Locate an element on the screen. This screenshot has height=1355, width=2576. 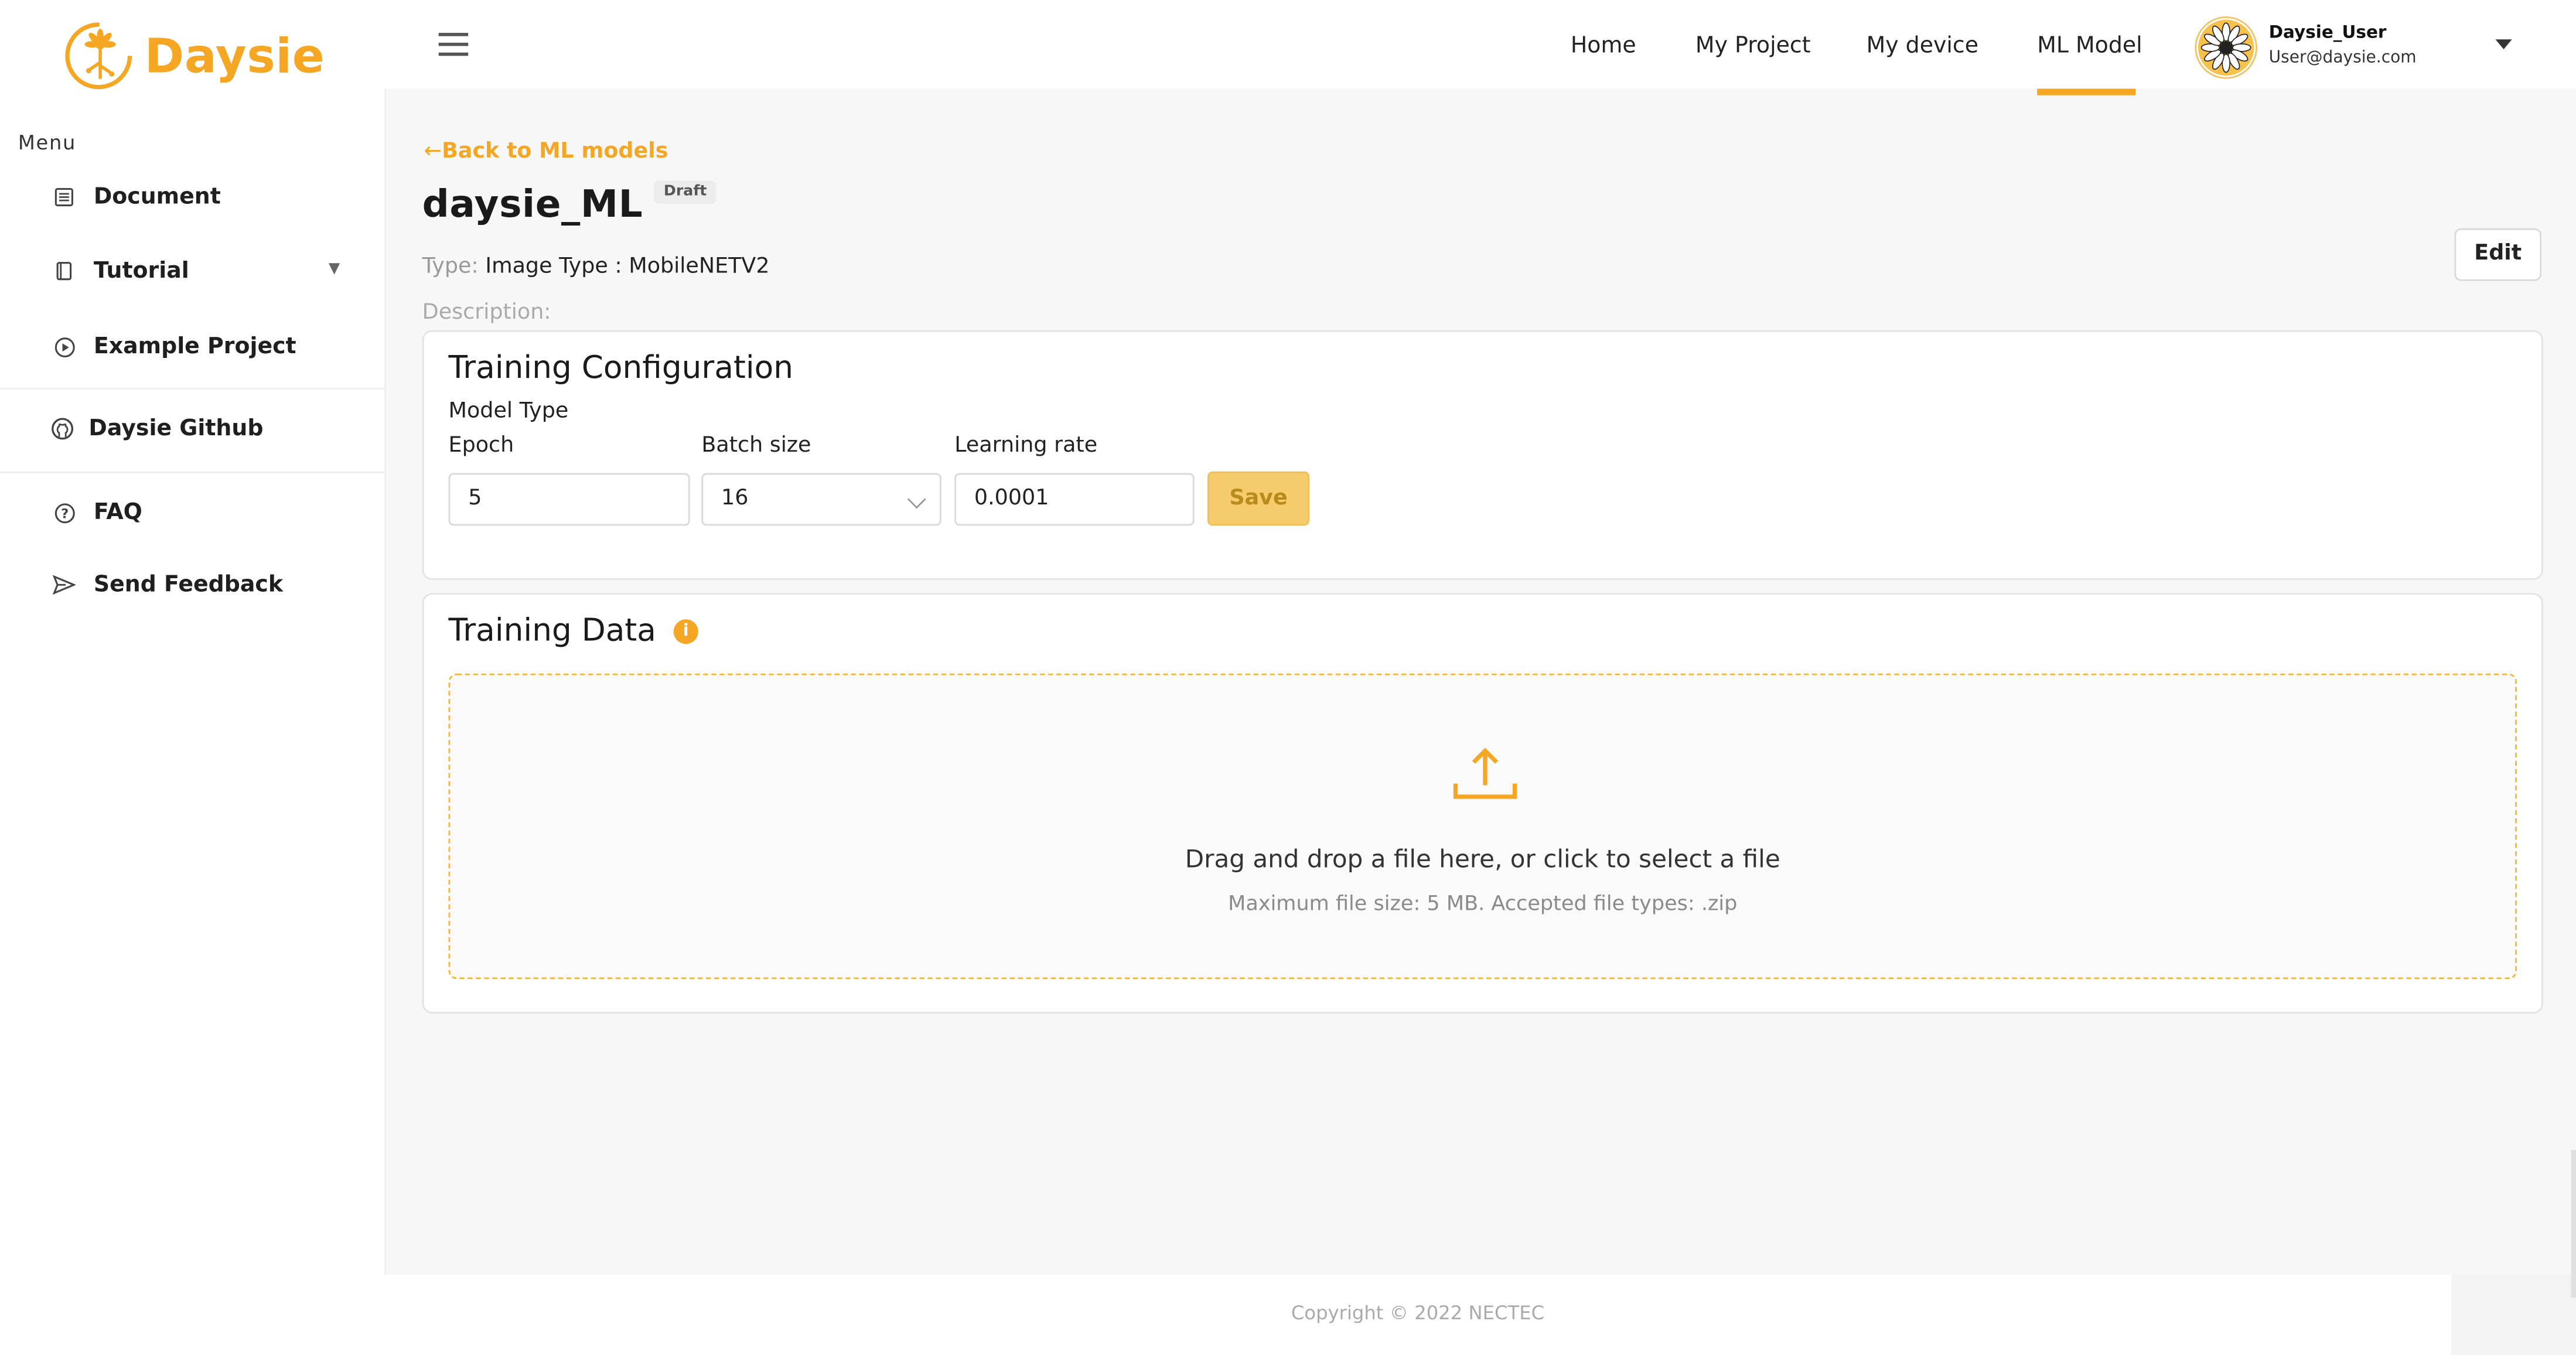
type-value: Image Type : MobileNETV2 is located at coordinates (627, 266).